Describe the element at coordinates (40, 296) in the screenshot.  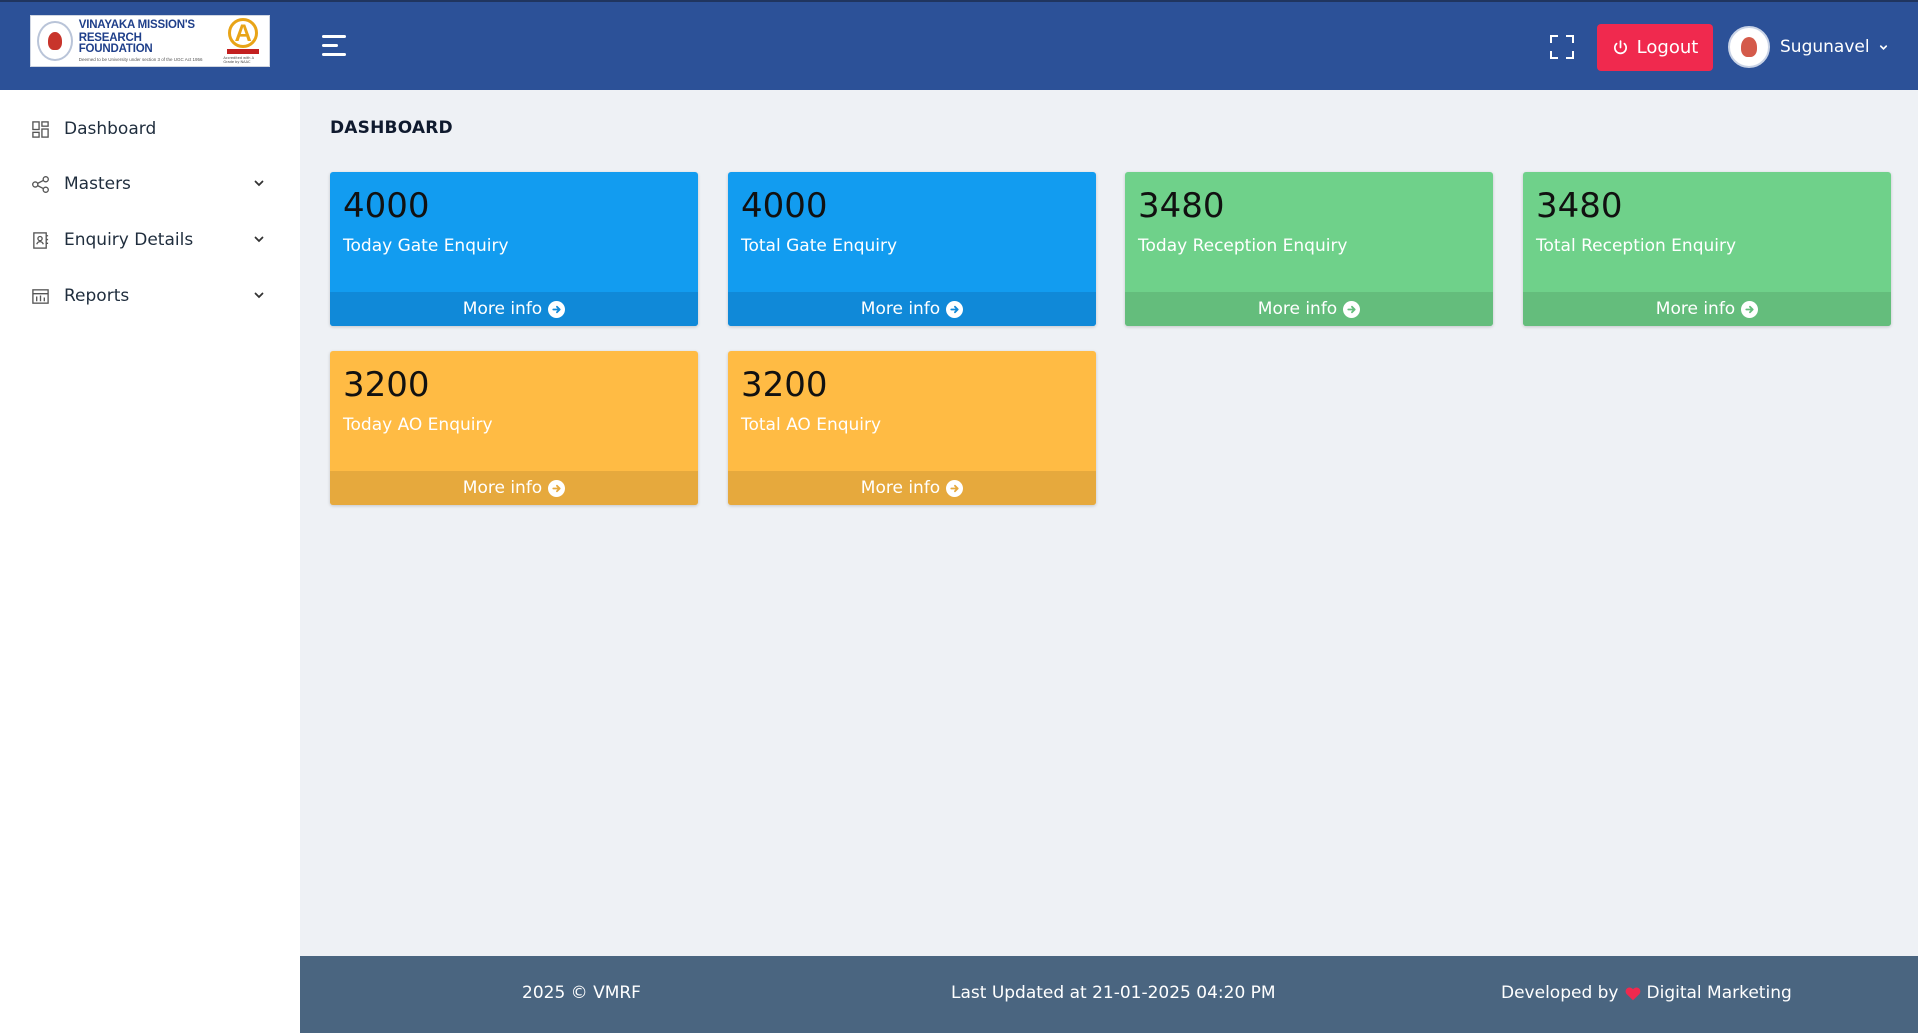
I see `reports-icon` at that location.